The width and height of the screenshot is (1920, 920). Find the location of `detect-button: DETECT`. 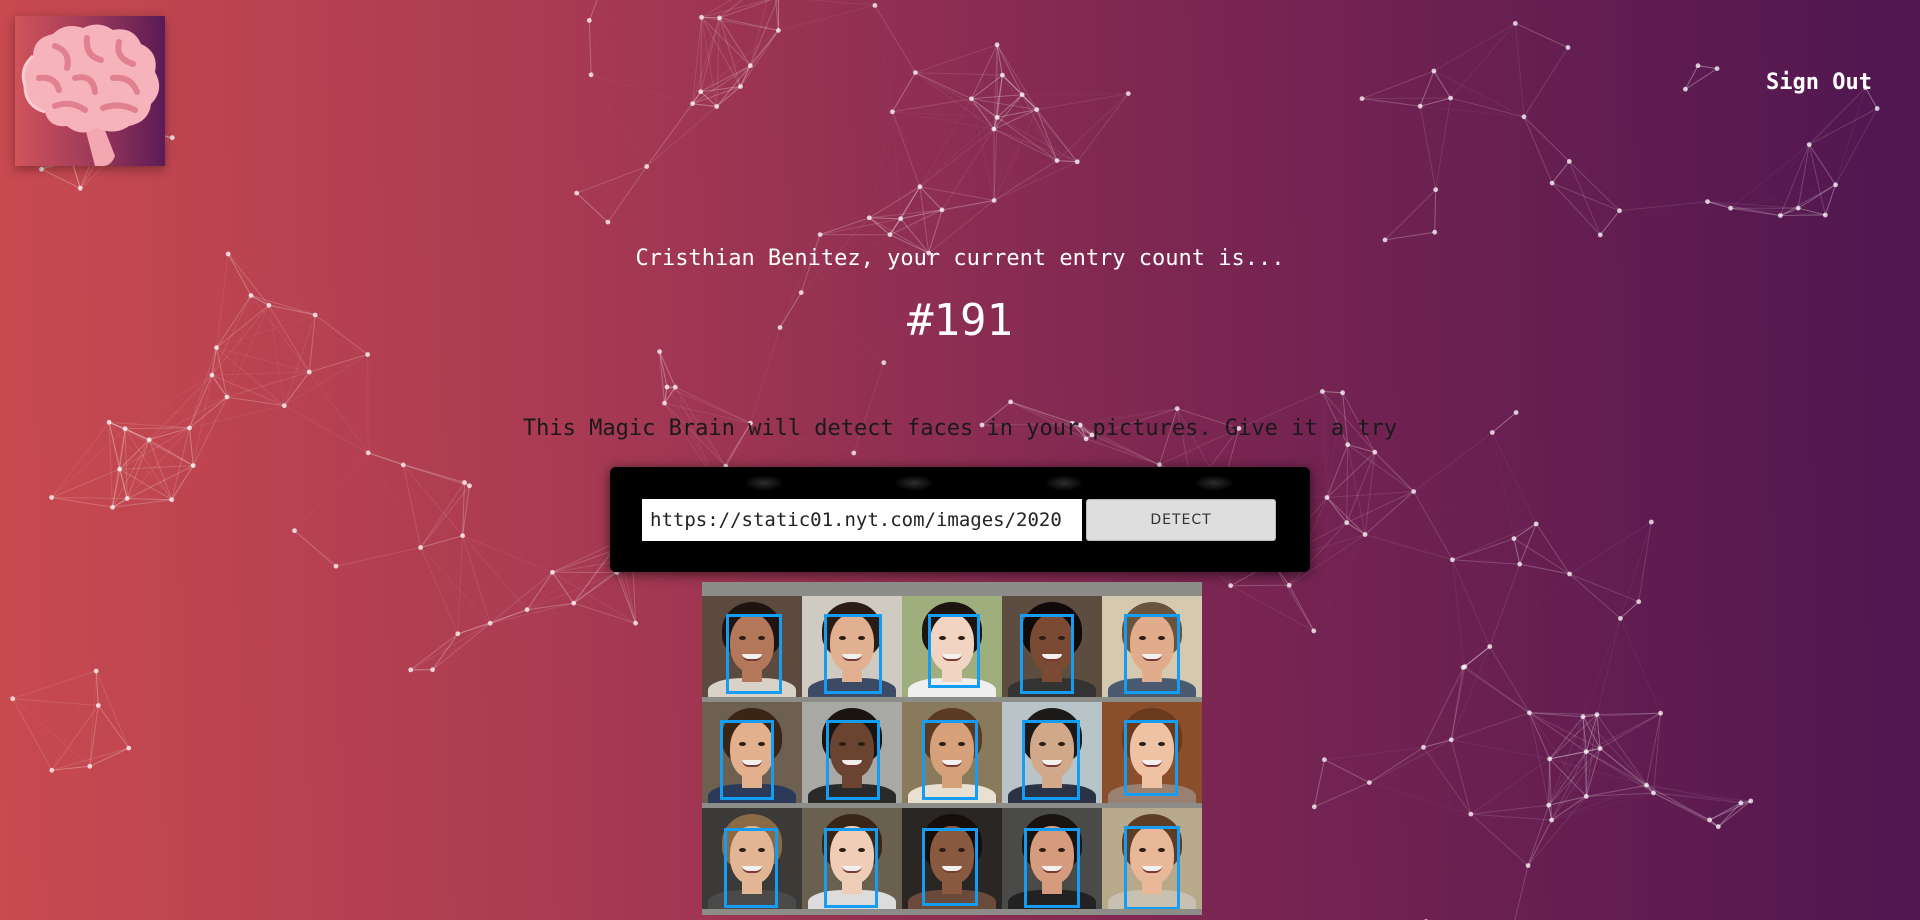

detect-button: DETECT is located at coordinates (1181, 520).